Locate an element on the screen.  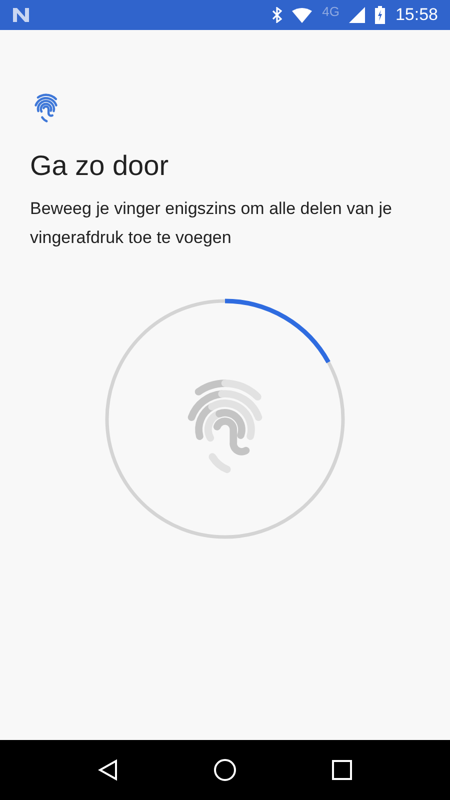
back-button is located at coordinates (108, 770).